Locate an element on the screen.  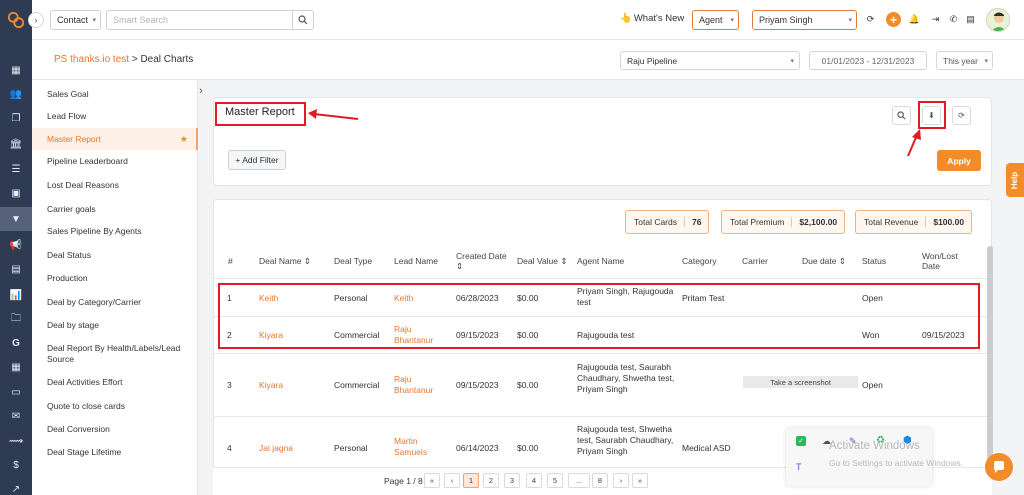
page-button-5: 5 is located at coordinates (555, 480).